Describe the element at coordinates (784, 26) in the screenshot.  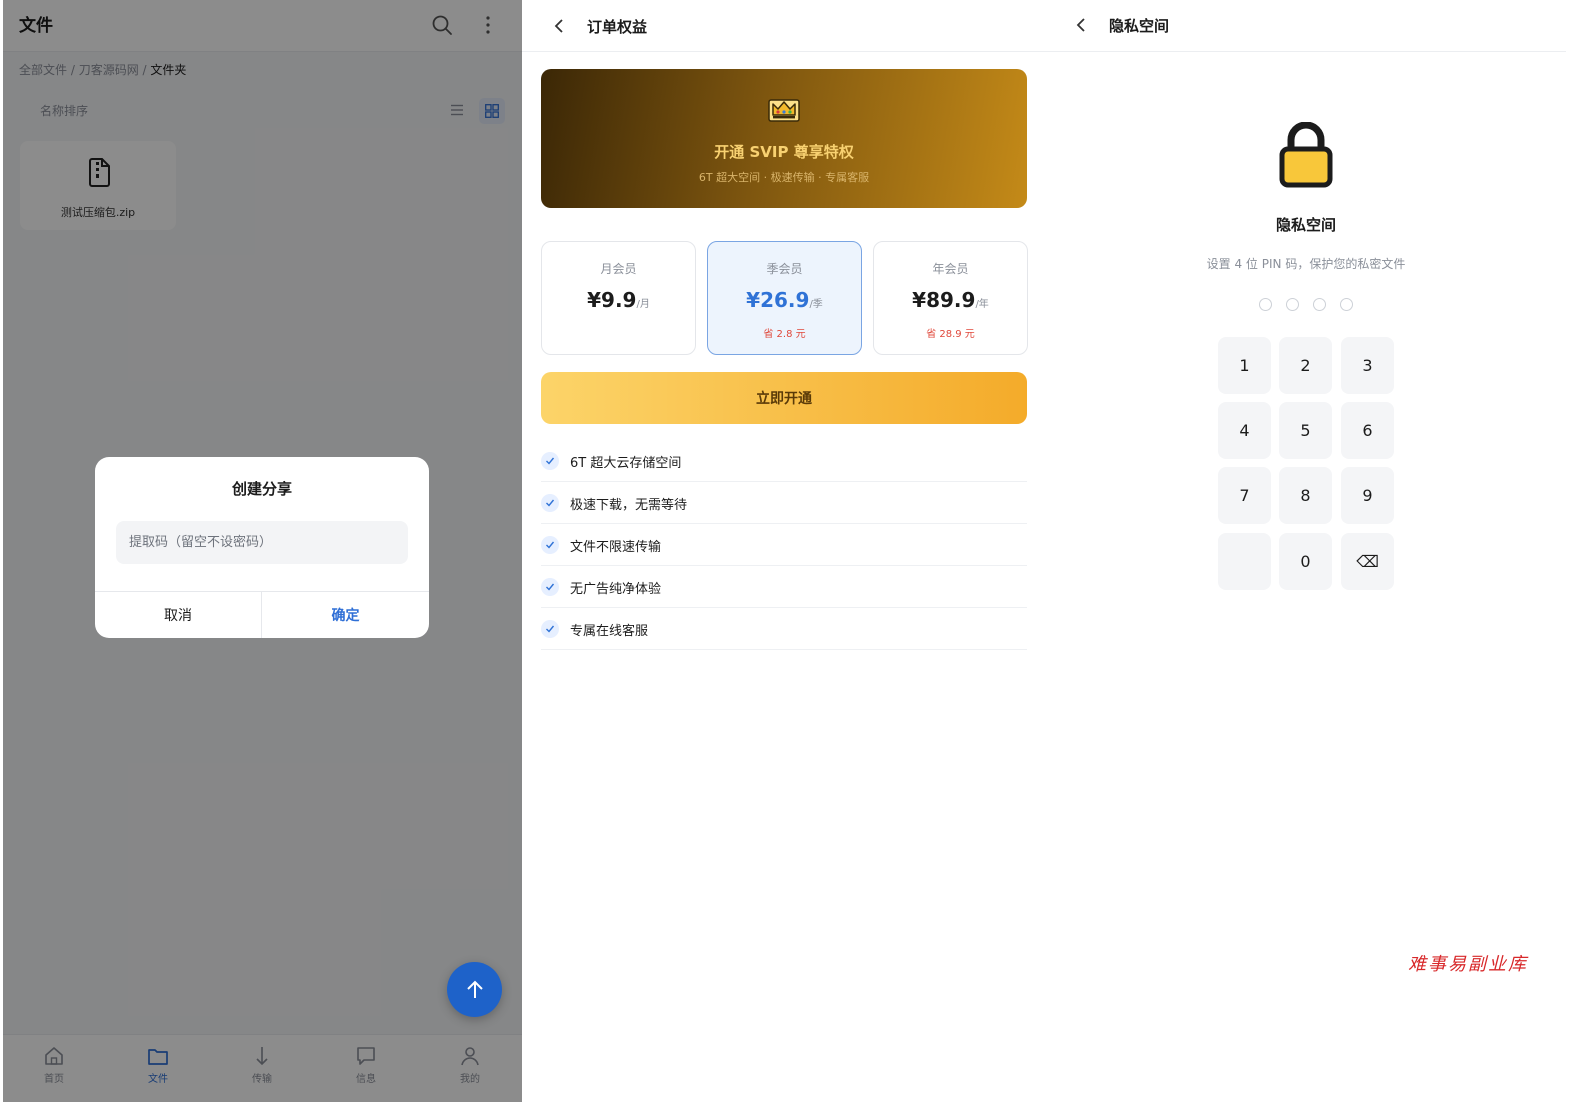
I see `app-header: 订单权益` at that location.